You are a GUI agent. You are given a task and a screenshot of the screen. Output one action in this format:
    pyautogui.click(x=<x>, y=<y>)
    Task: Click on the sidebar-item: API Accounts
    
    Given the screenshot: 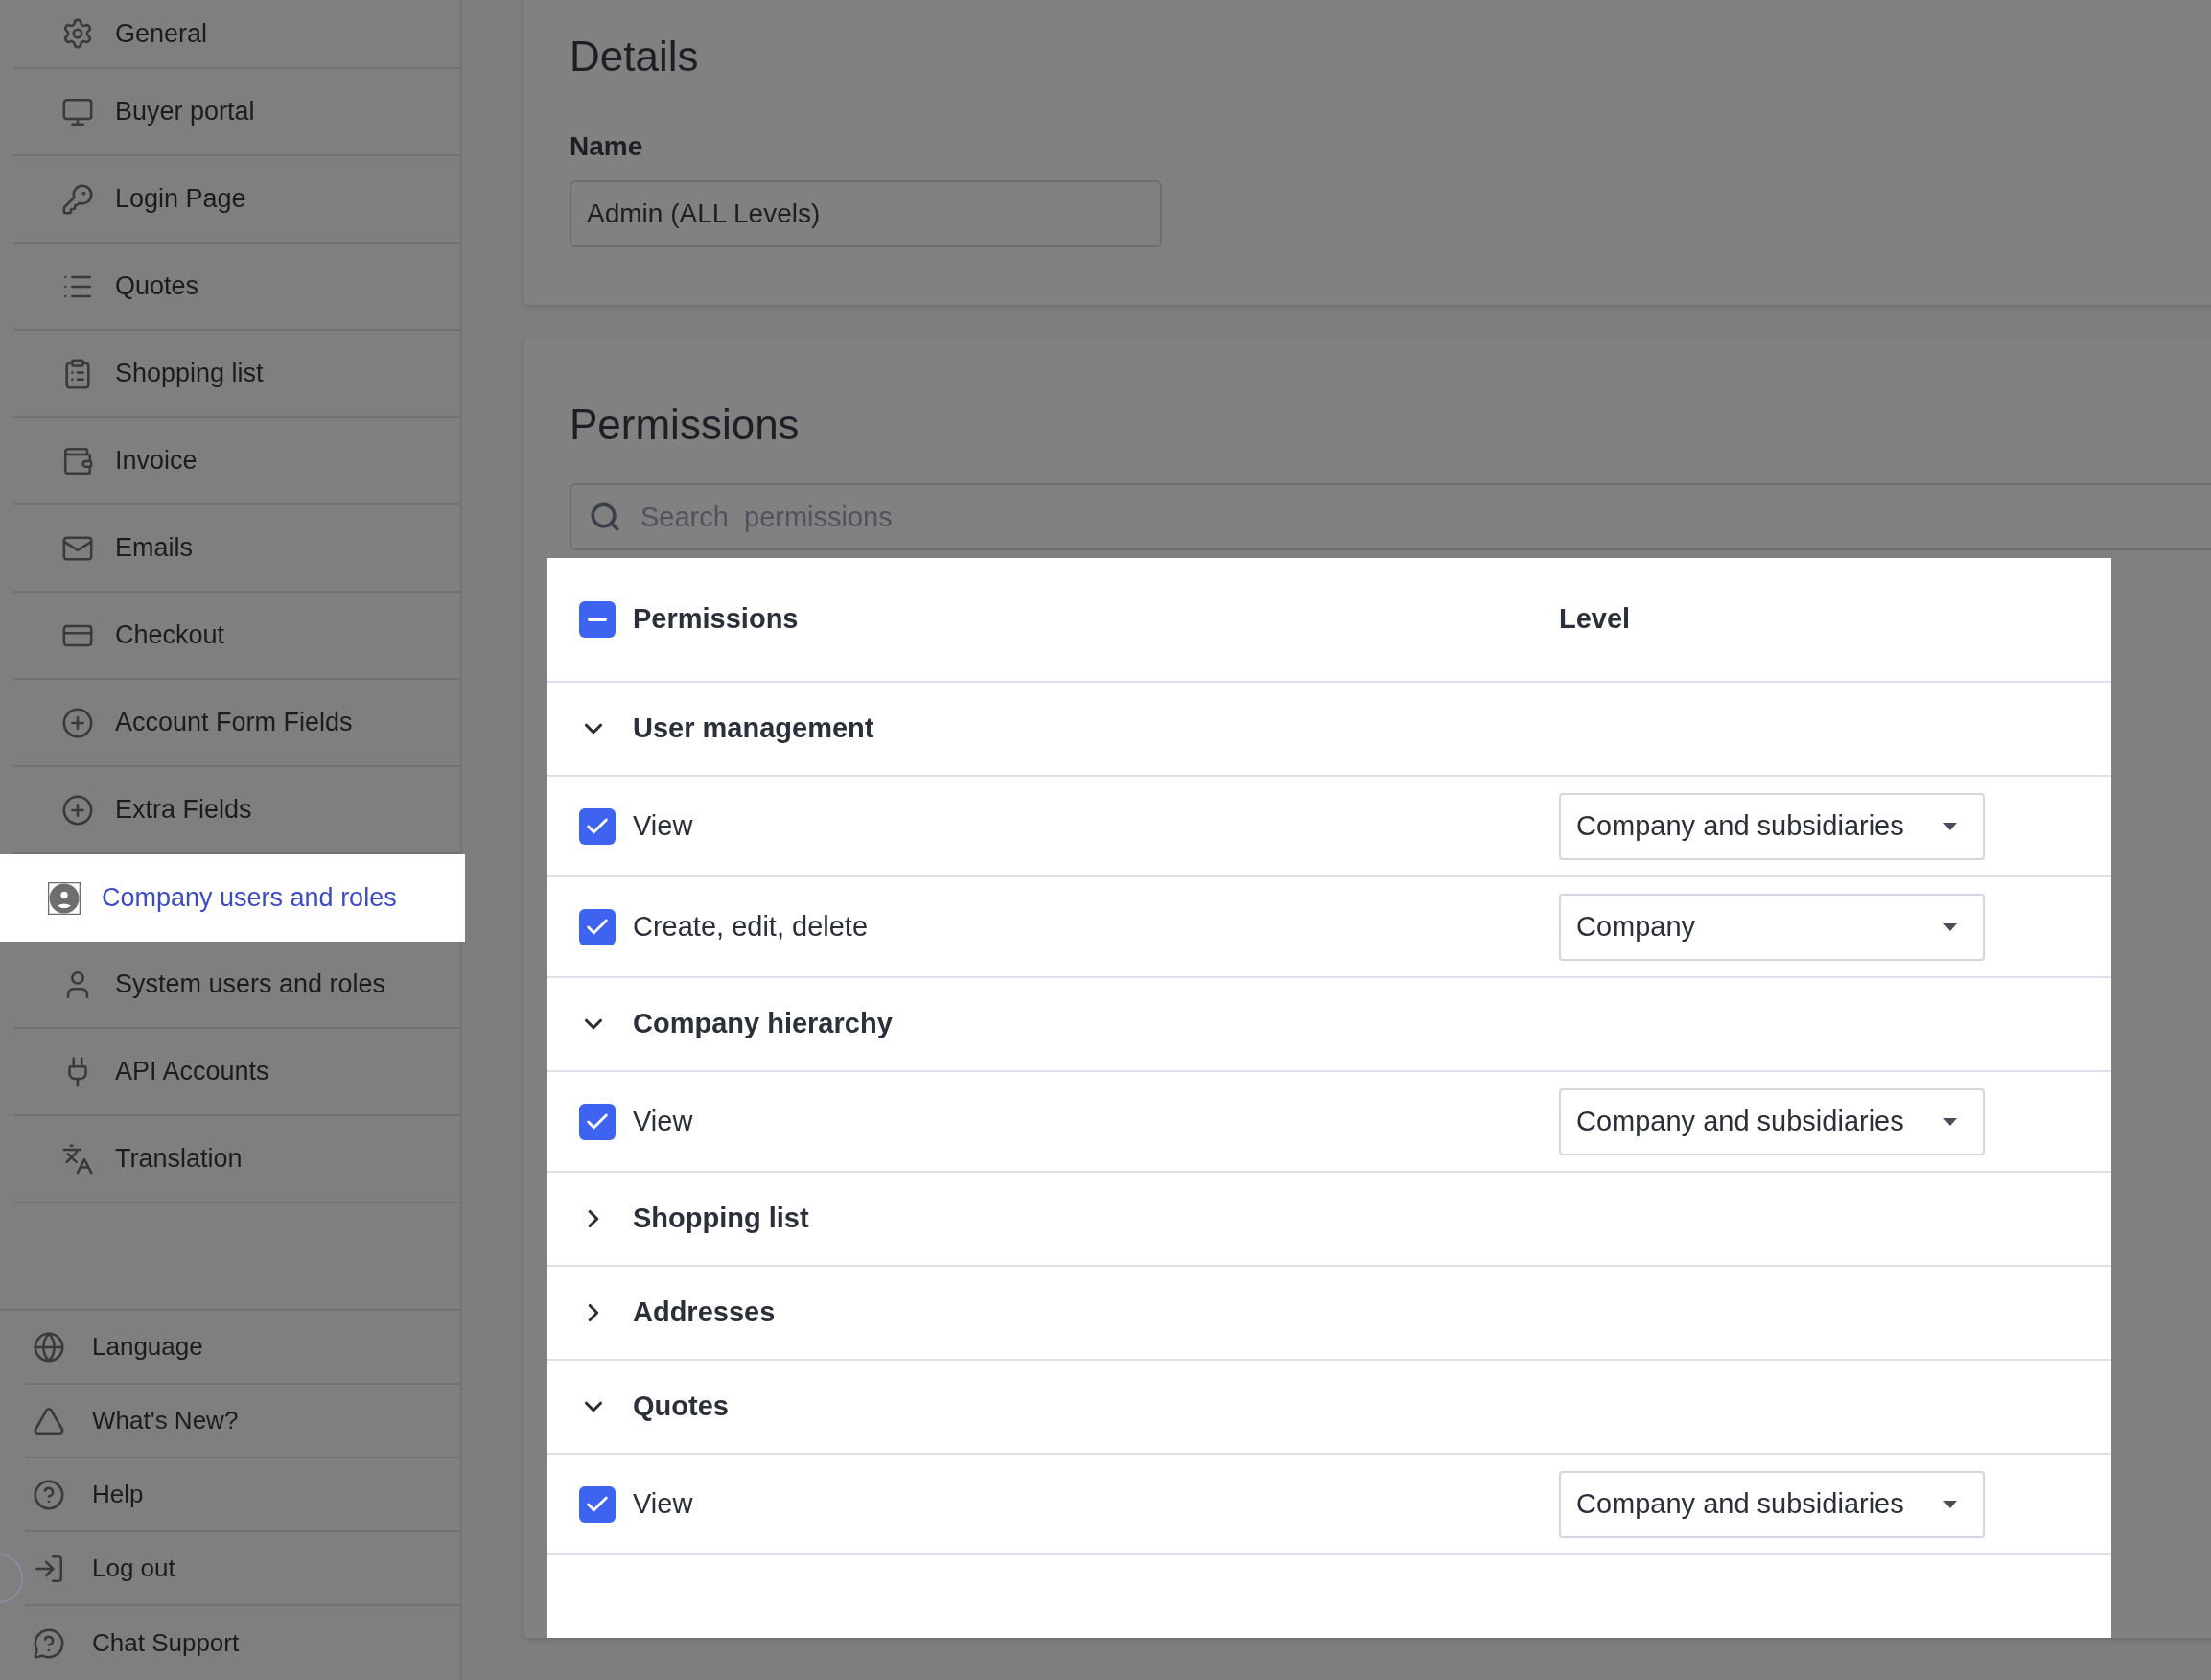 What is the action you would take?
    pyautogui.click(x=236, y=1072)
    